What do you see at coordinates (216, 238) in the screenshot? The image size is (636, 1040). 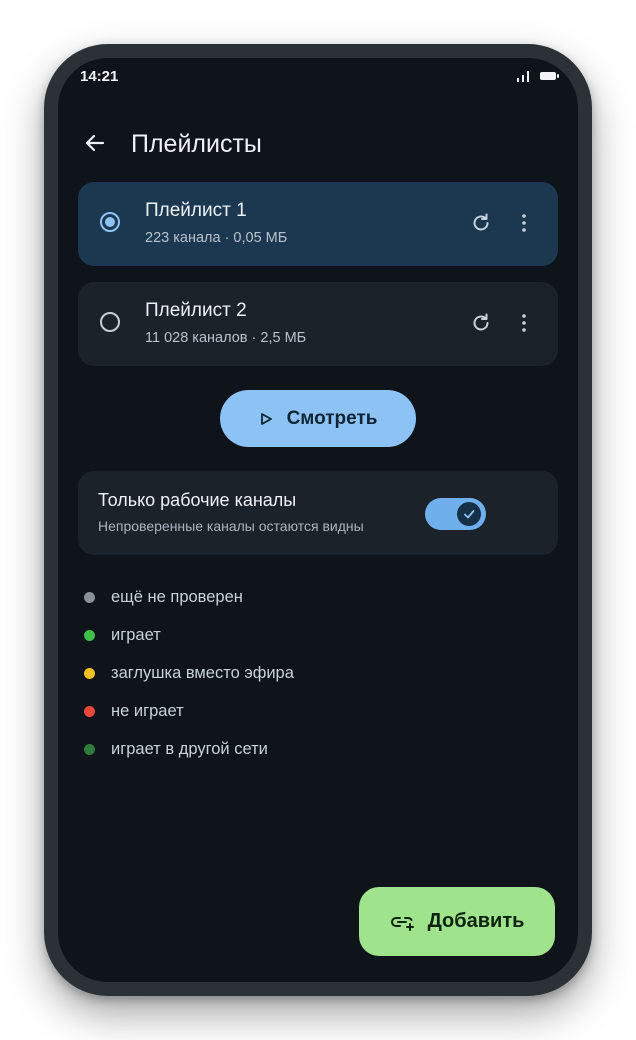 I see `playlist-subtitle: 223 канала · 0,05 МБ` at bounding box center [216, 238].